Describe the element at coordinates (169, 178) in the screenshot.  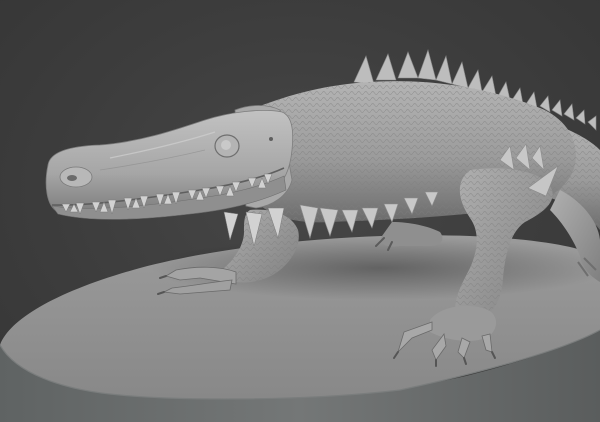
I see `crocodile-head` at that location.